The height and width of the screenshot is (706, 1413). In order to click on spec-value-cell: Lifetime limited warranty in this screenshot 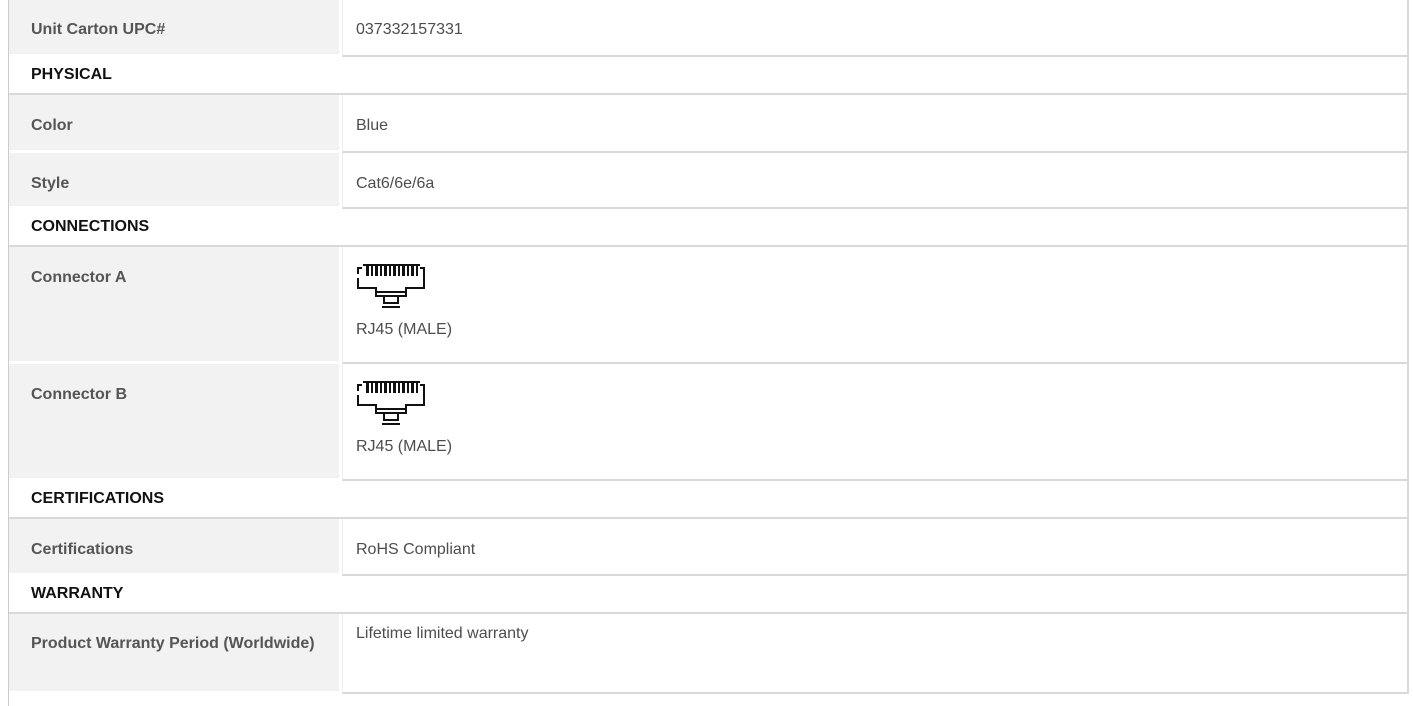, I will do `click(875, 654)`.